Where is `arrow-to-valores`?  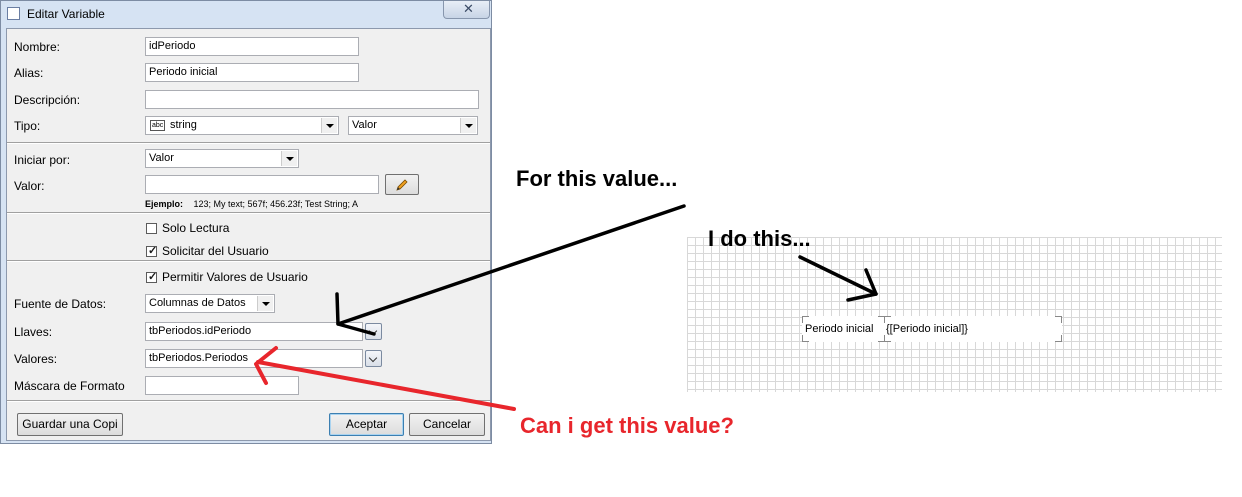
arrow-to-valores is located at coordinates (386, 385).